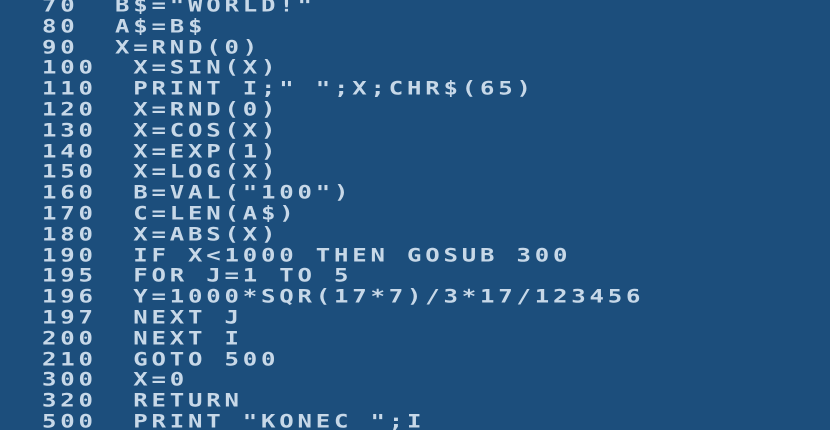  Describe the element at coordinates (142, 400) in the screenshot. I see `program-line: 320 RETURN` at that location.